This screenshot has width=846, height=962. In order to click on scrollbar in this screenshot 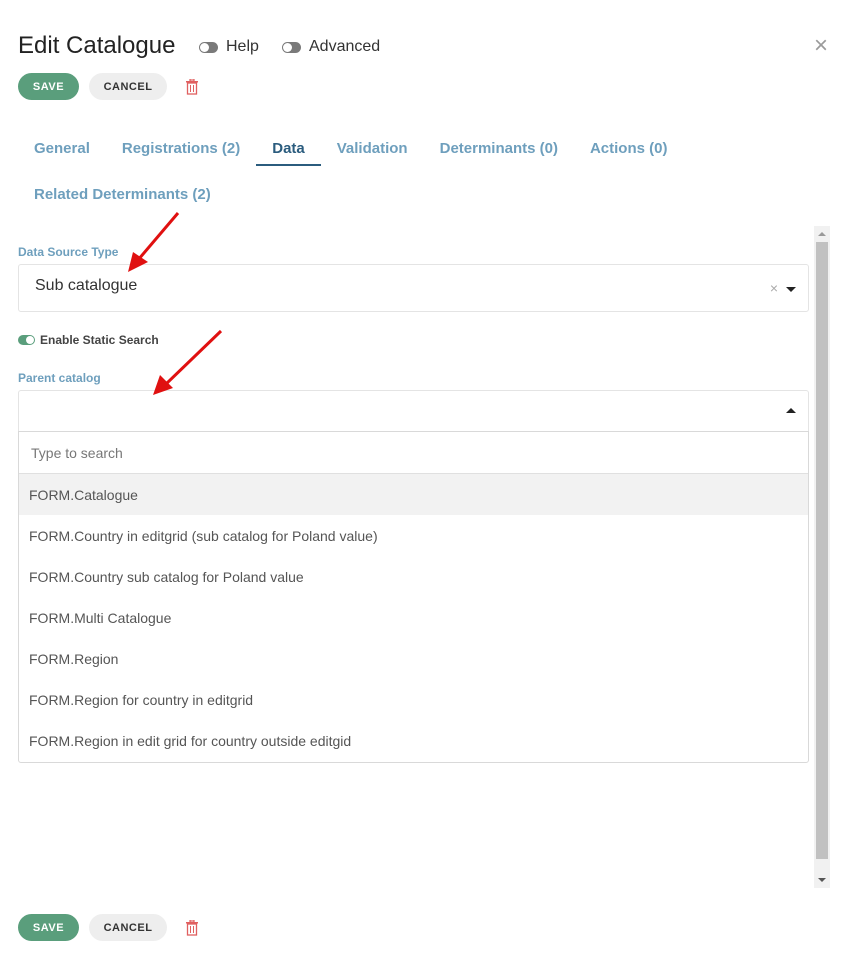, I will do `click(822, 557)`.